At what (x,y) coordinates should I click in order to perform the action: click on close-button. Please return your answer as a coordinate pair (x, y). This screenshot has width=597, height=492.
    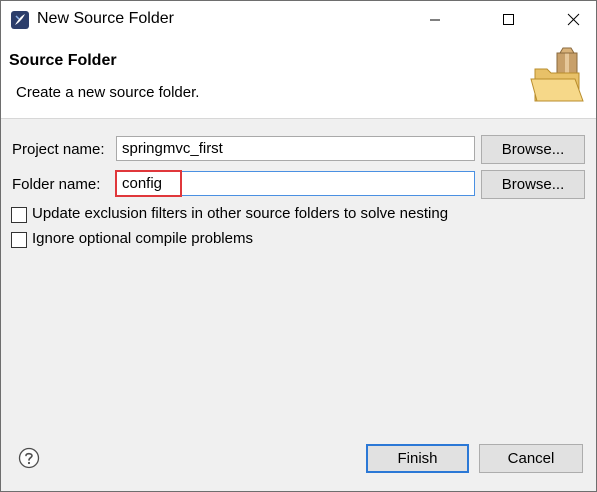
    Looking at the image, I should click on (573, 20).